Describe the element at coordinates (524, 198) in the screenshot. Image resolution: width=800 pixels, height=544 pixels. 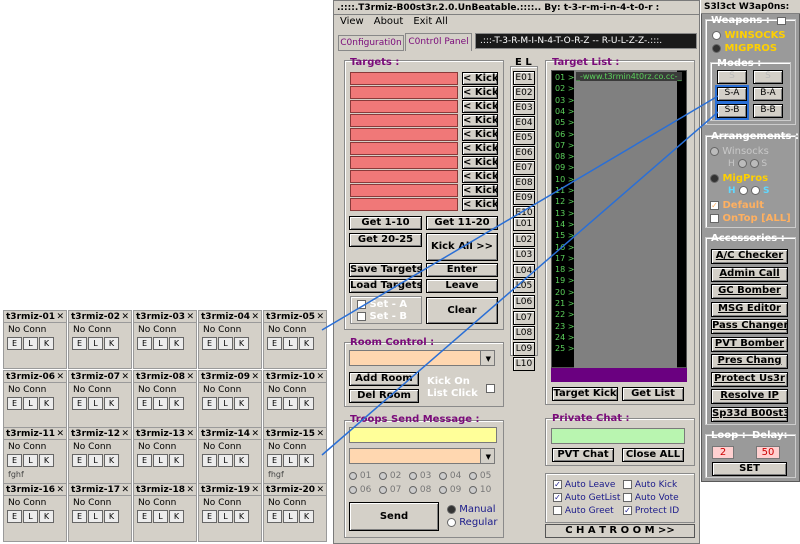
I see `e-slot-button: E09` at that location.